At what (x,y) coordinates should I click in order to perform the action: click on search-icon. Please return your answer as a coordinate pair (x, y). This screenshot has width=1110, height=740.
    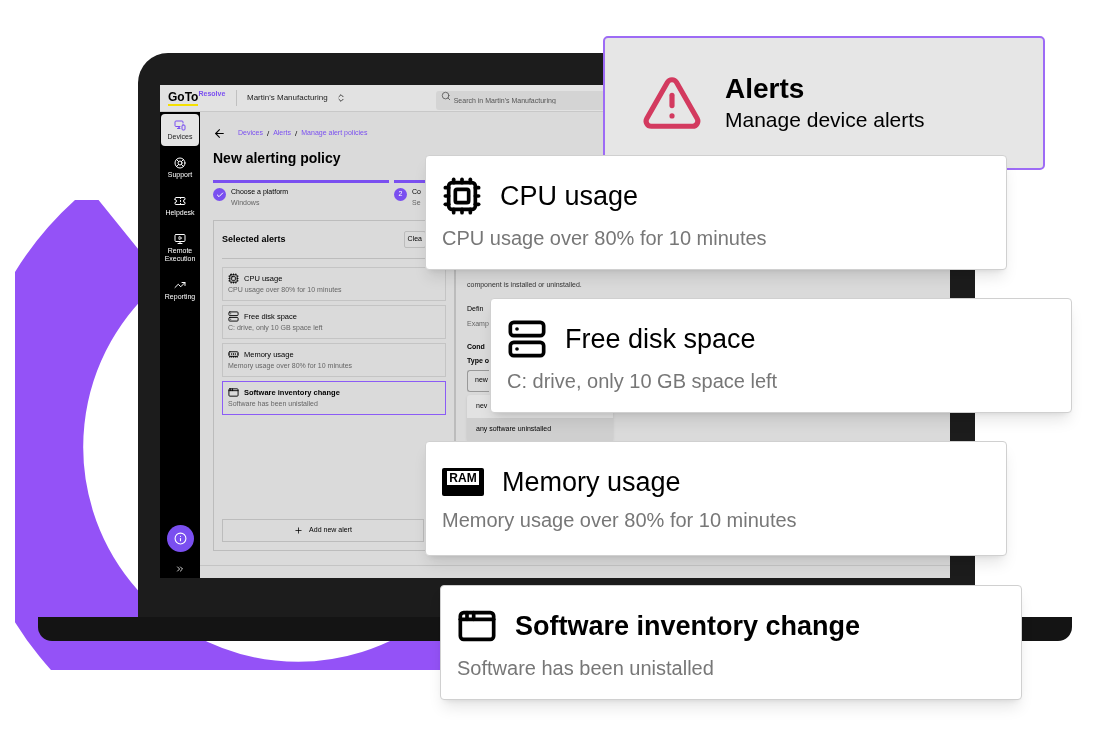
    Looking at the image, I should click on (445, 96).